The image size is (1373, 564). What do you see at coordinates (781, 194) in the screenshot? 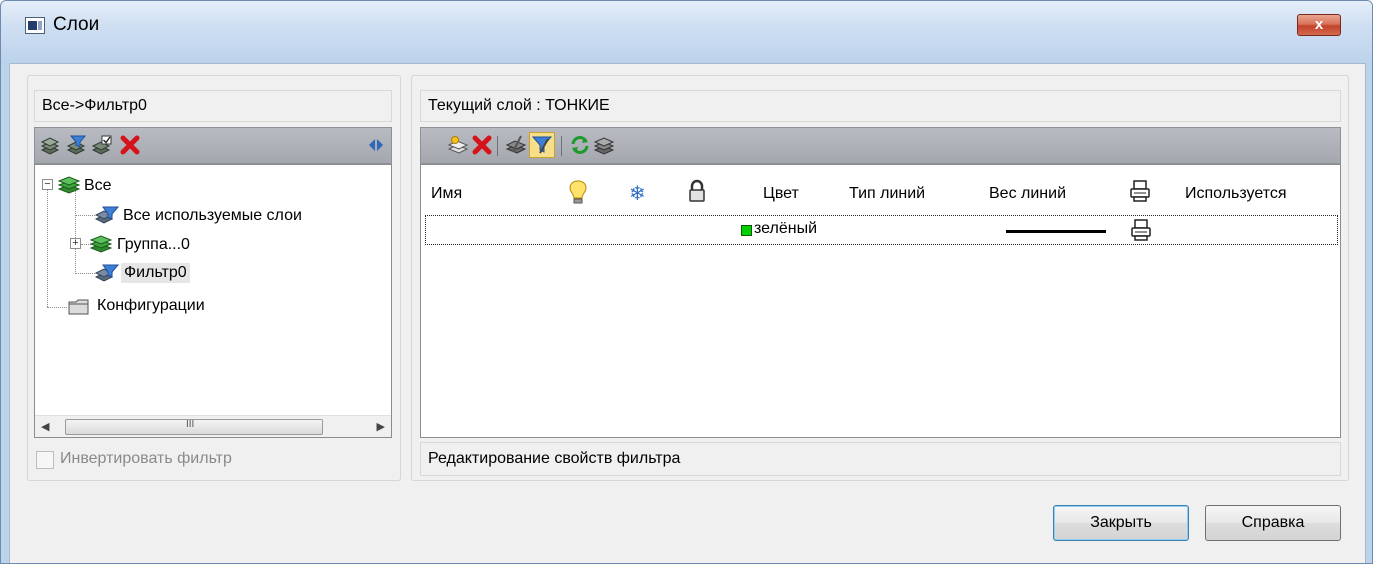
I see `column-color: Цвет` at bounding box center [781, 194].